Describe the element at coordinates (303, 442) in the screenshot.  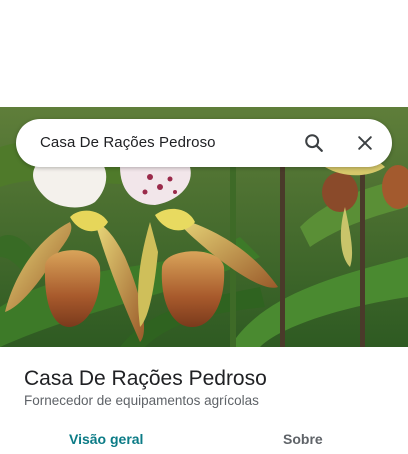
I see `tab-about: Sobre` at that location.